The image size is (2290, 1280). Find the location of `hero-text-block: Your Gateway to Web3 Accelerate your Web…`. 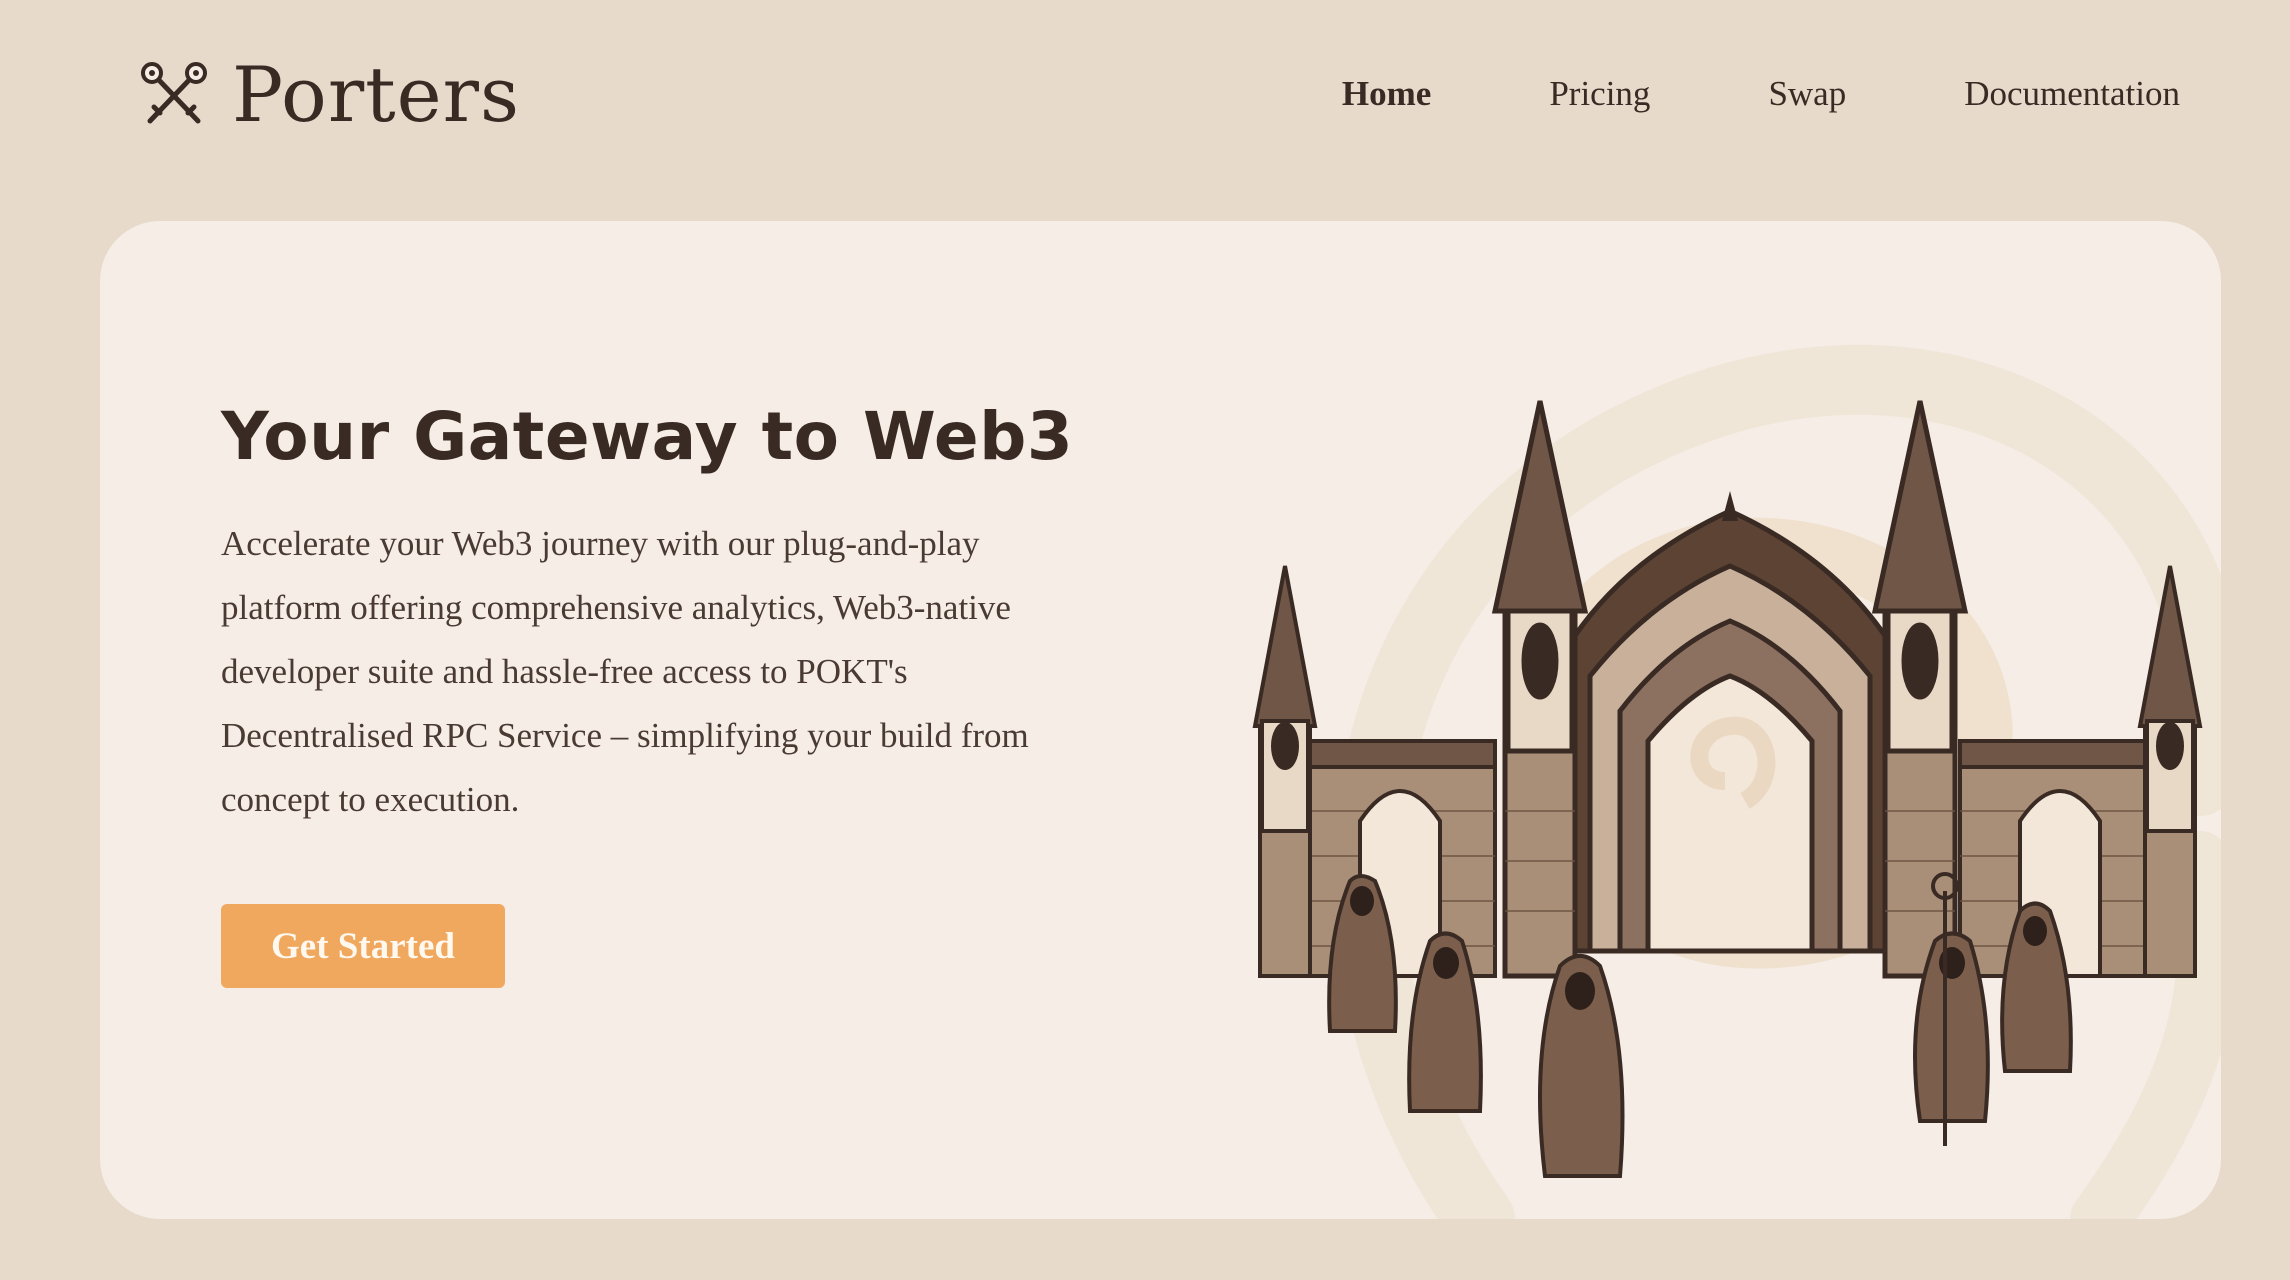

hero-text-block: Your Gateway to Web3 Accelerate your Web… is located at coordinates (661, 615).